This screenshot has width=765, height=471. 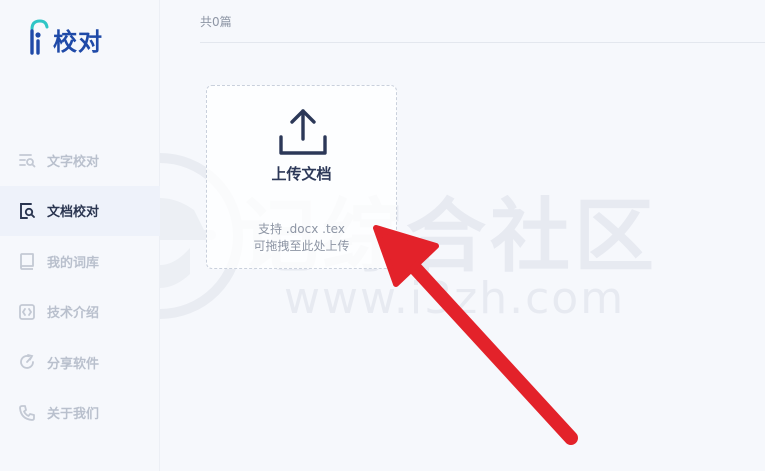 I want to click on phone-icon, so click(x=27, y=413).